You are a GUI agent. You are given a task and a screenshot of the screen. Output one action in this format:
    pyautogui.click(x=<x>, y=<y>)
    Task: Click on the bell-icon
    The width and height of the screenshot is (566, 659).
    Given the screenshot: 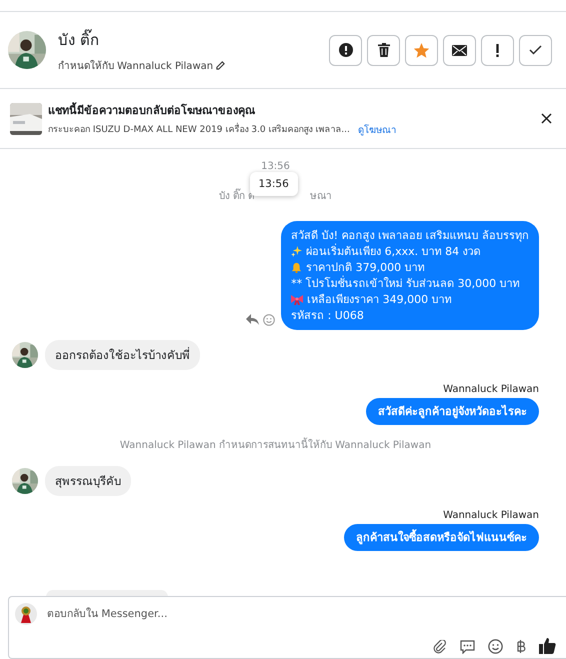 What is the action you would take?
    pyautogui.click(x=296, y=267)
    